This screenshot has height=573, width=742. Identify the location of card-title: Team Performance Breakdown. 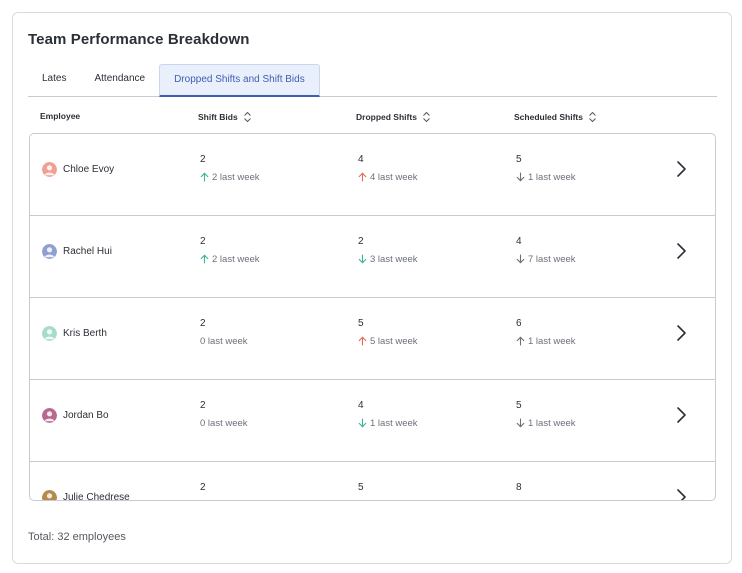
(139, 39).